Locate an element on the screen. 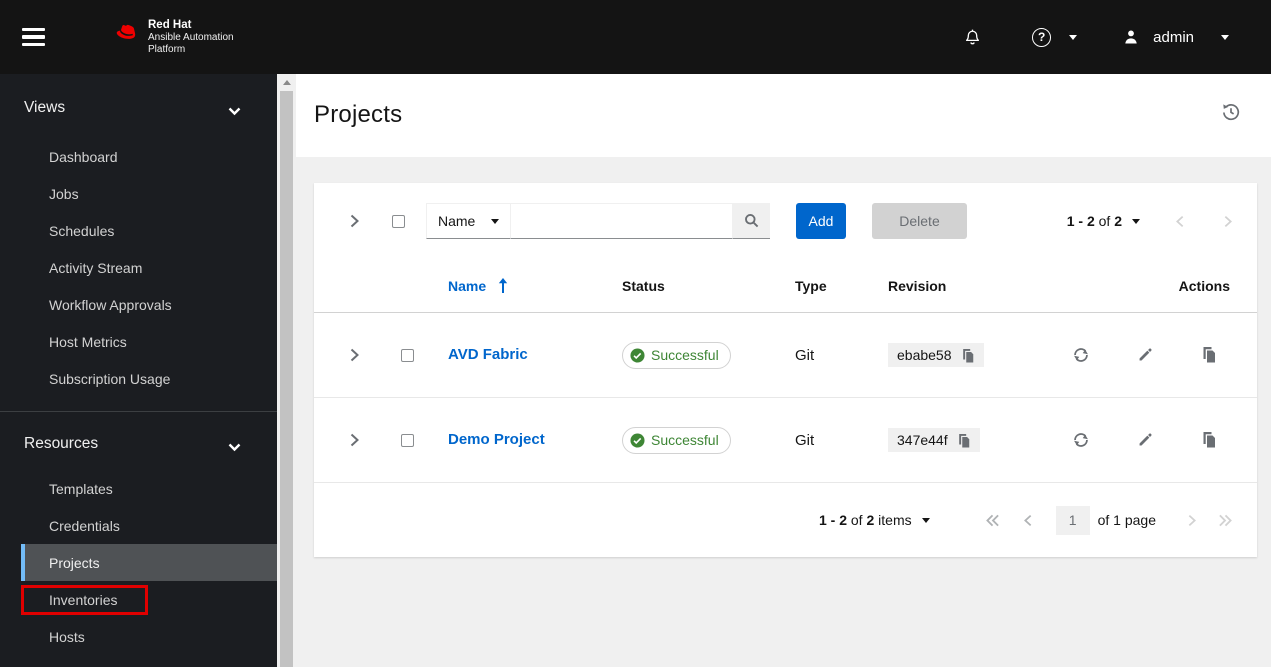  sidebar-item-schedules: Schedules is located at coordinates (149, 230).